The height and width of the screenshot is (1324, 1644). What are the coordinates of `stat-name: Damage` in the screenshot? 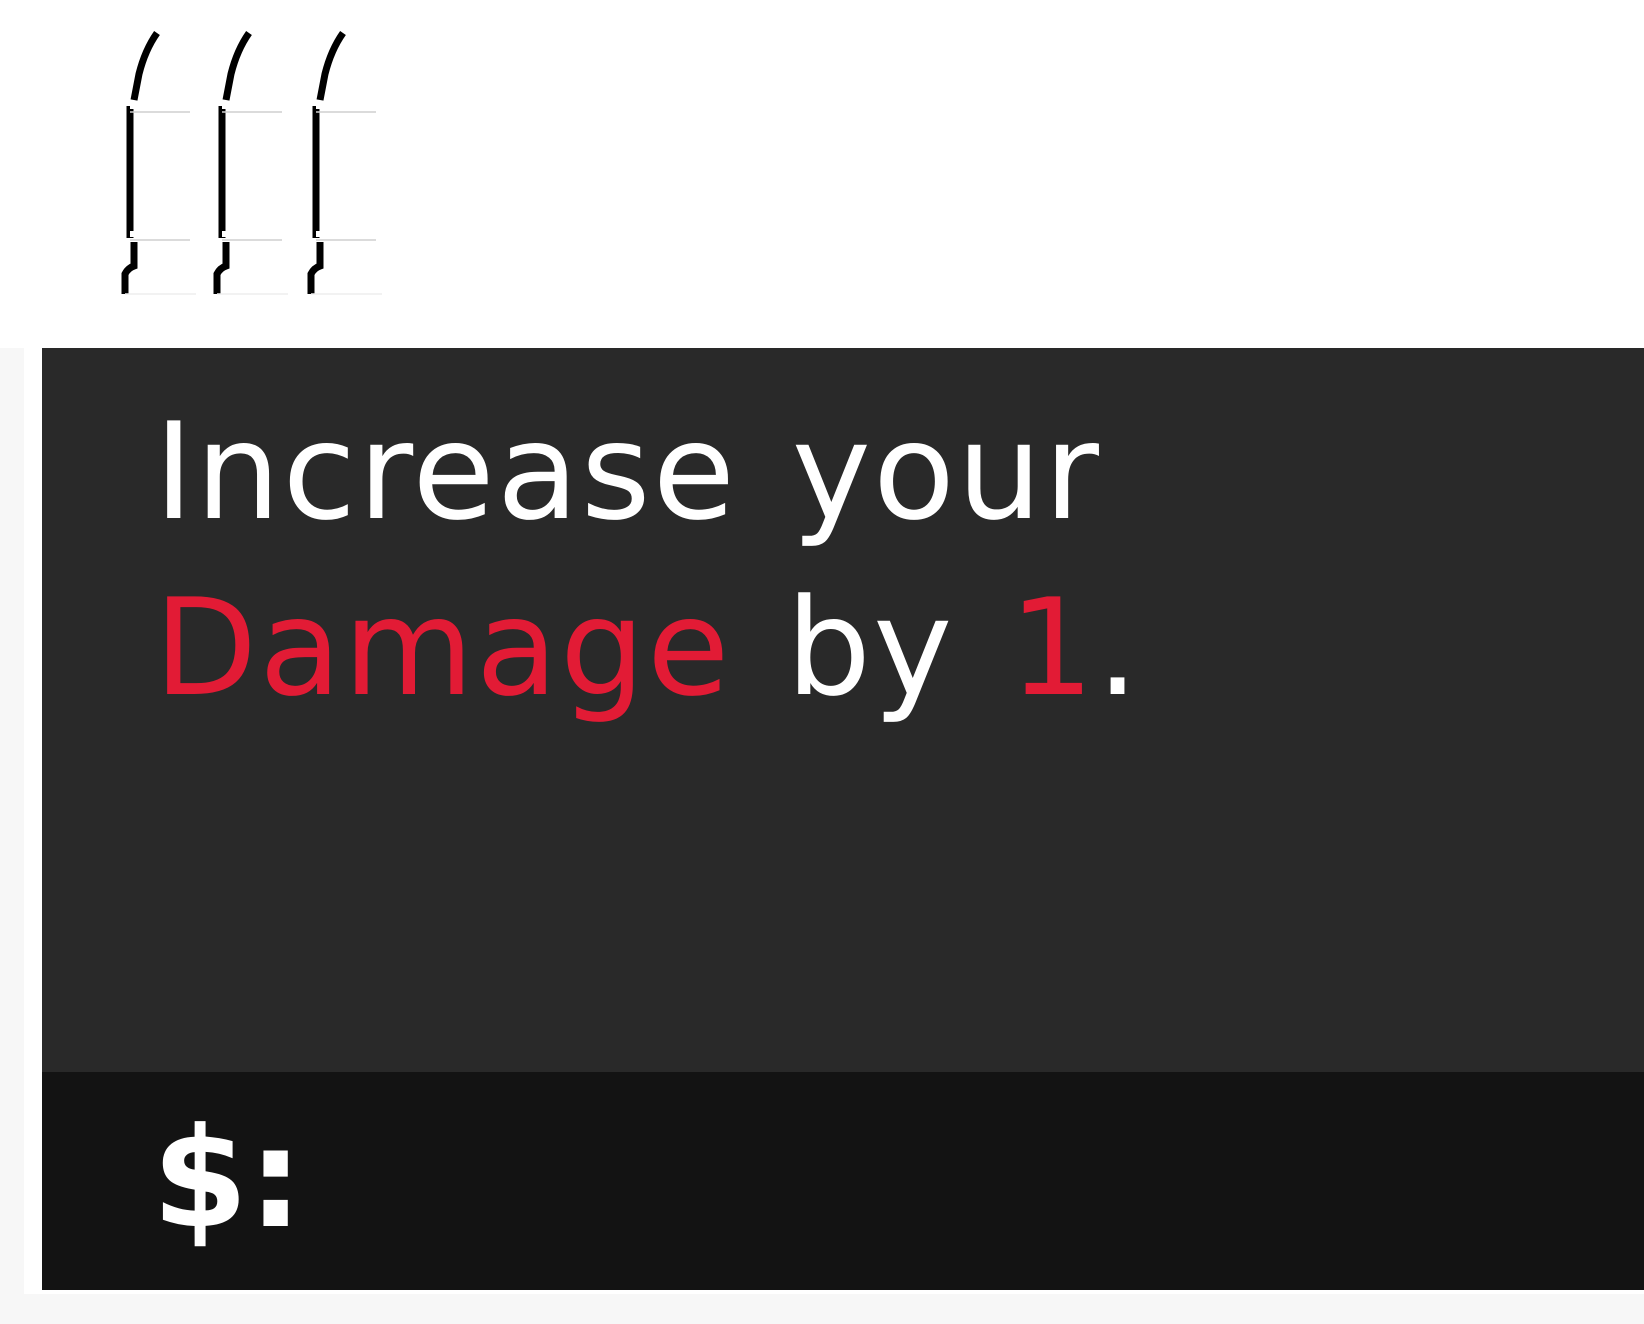 It's located at (443, 648).